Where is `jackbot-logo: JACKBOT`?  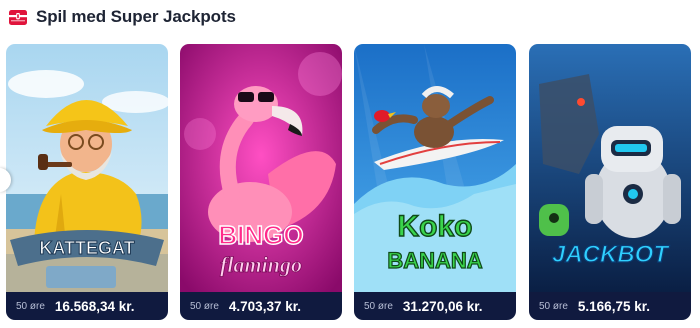 jackbot-logo: JACKBOT is located at coordinates (611, 254).